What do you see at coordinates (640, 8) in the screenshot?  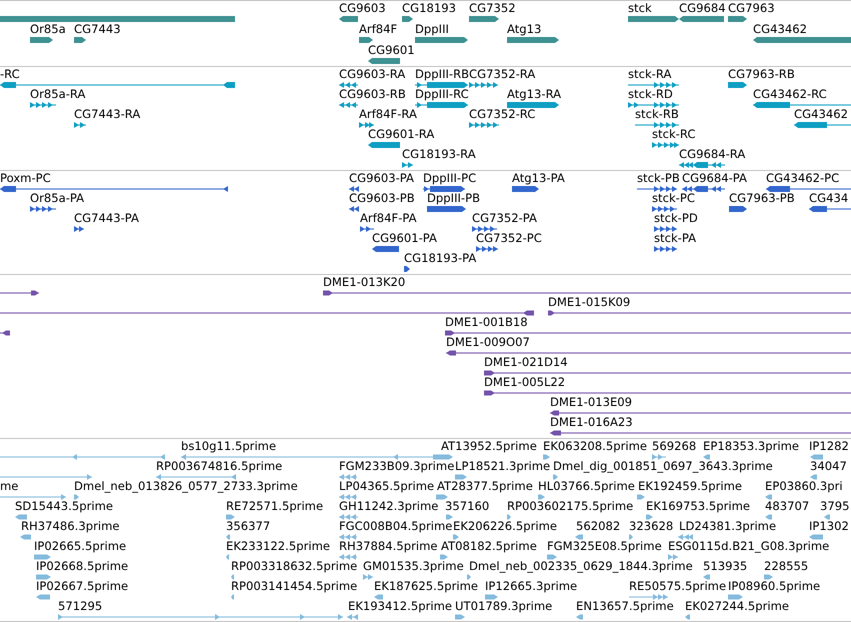 I see `gene-label: stck` at bounding box center [640, 8].